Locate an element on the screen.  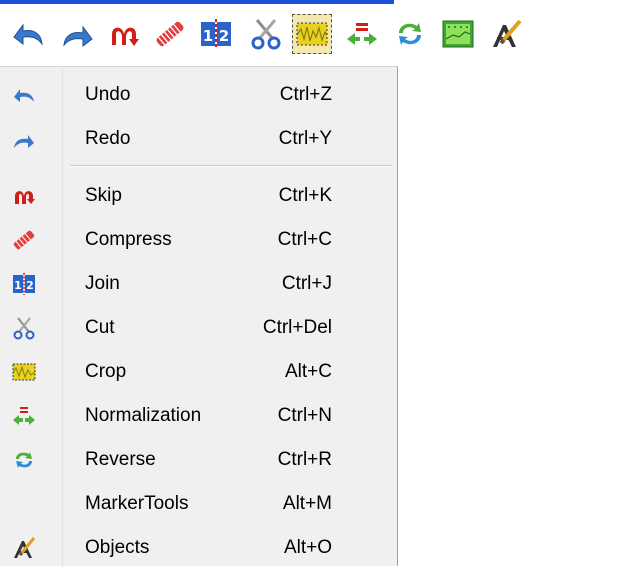
toolbar-cut-button is located at coordinates (266, 34).